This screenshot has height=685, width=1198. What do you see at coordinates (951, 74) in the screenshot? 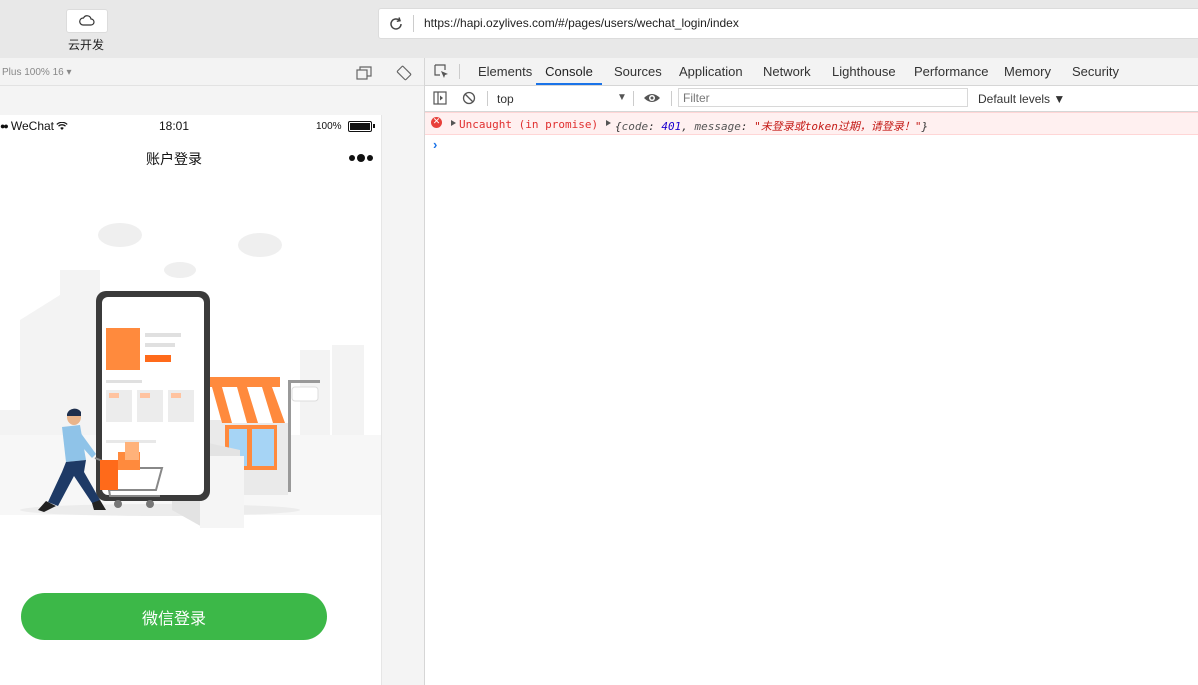
I see `tab-performance: Performance` at bounding box center [951, 74].